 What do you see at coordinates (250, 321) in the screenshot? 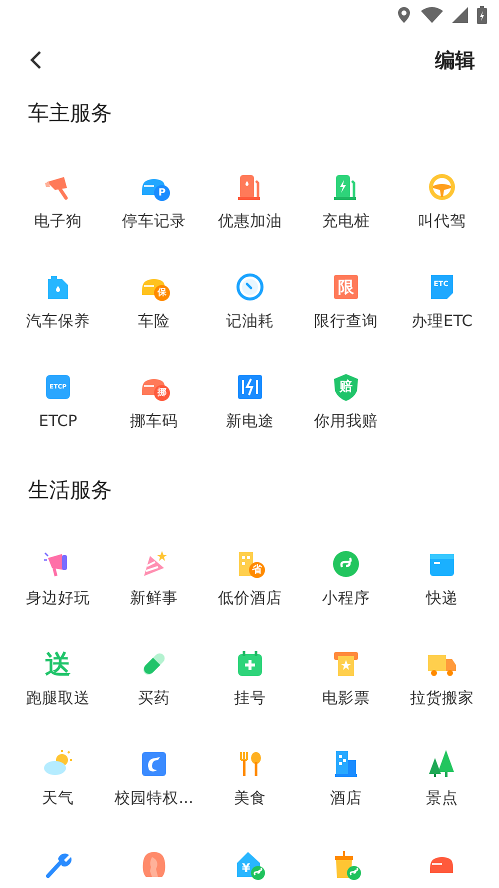
I see `item-label: 记油耗` at bounding box center [250, 321].